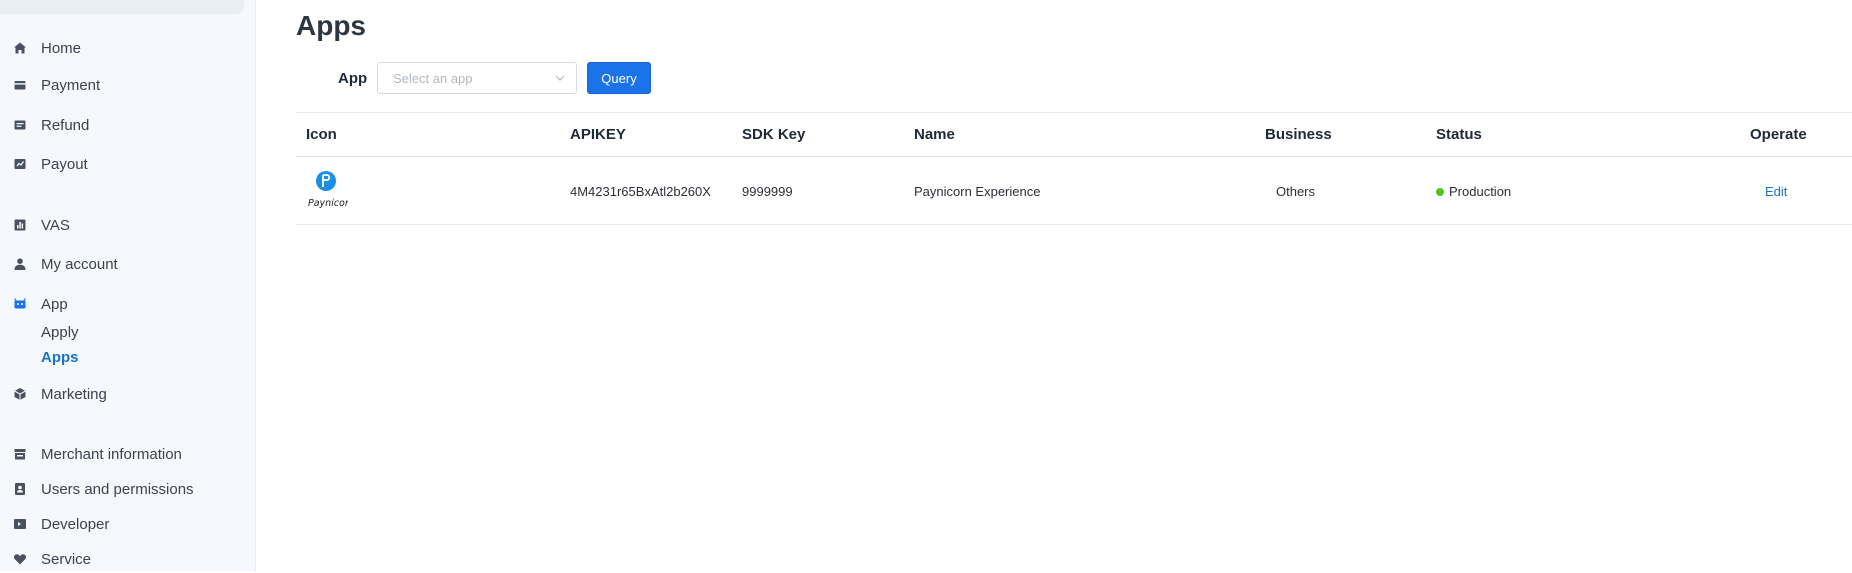 The image size is (1852, 573). What do you see at coordinates (64, 164) in the screenshot?
I see `sidebar-item-label: Payout` at bounding box center [64, 164].